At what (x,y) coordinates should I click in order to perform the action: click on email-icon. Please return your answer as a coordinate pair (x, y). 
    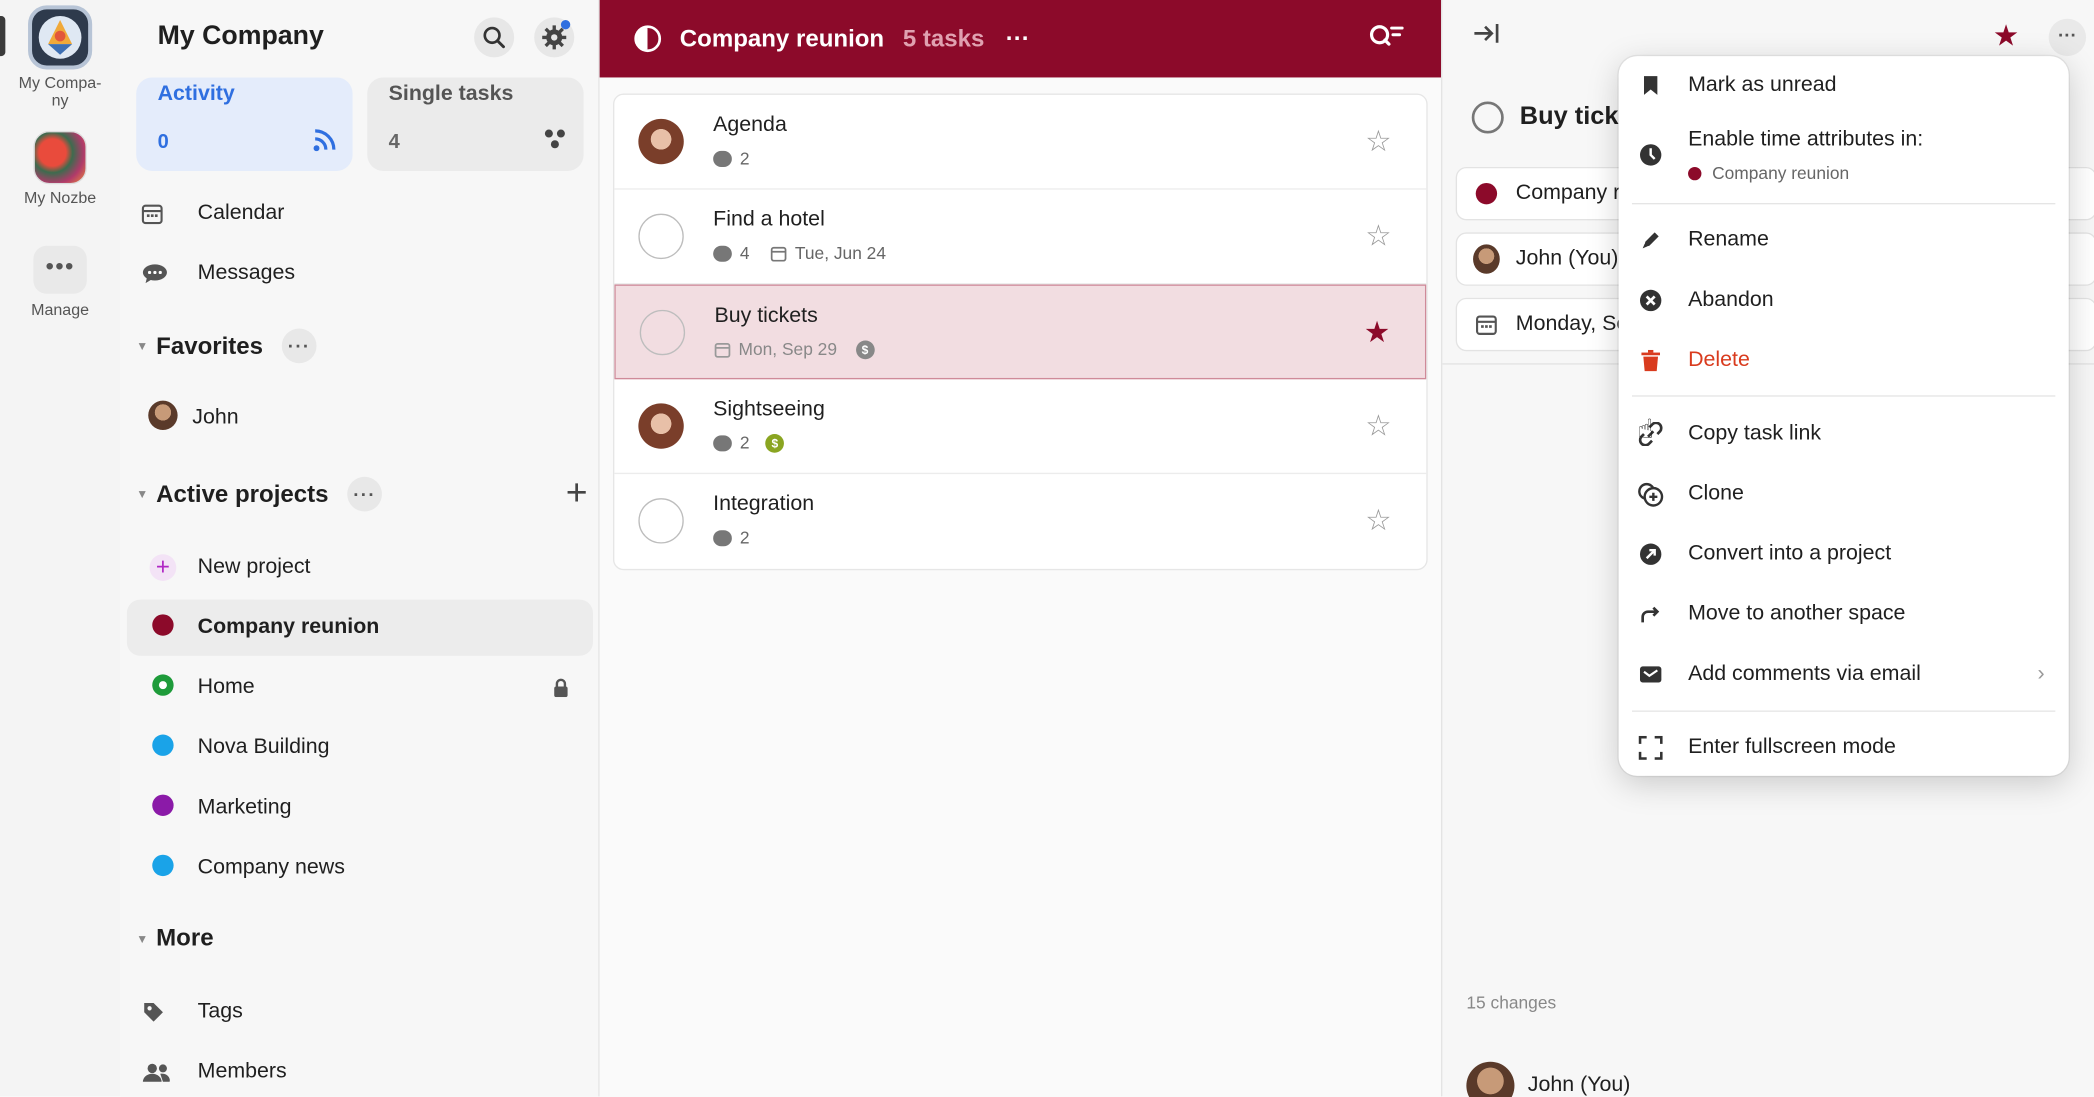
    Looking at the image, I should click on (1651, 674).